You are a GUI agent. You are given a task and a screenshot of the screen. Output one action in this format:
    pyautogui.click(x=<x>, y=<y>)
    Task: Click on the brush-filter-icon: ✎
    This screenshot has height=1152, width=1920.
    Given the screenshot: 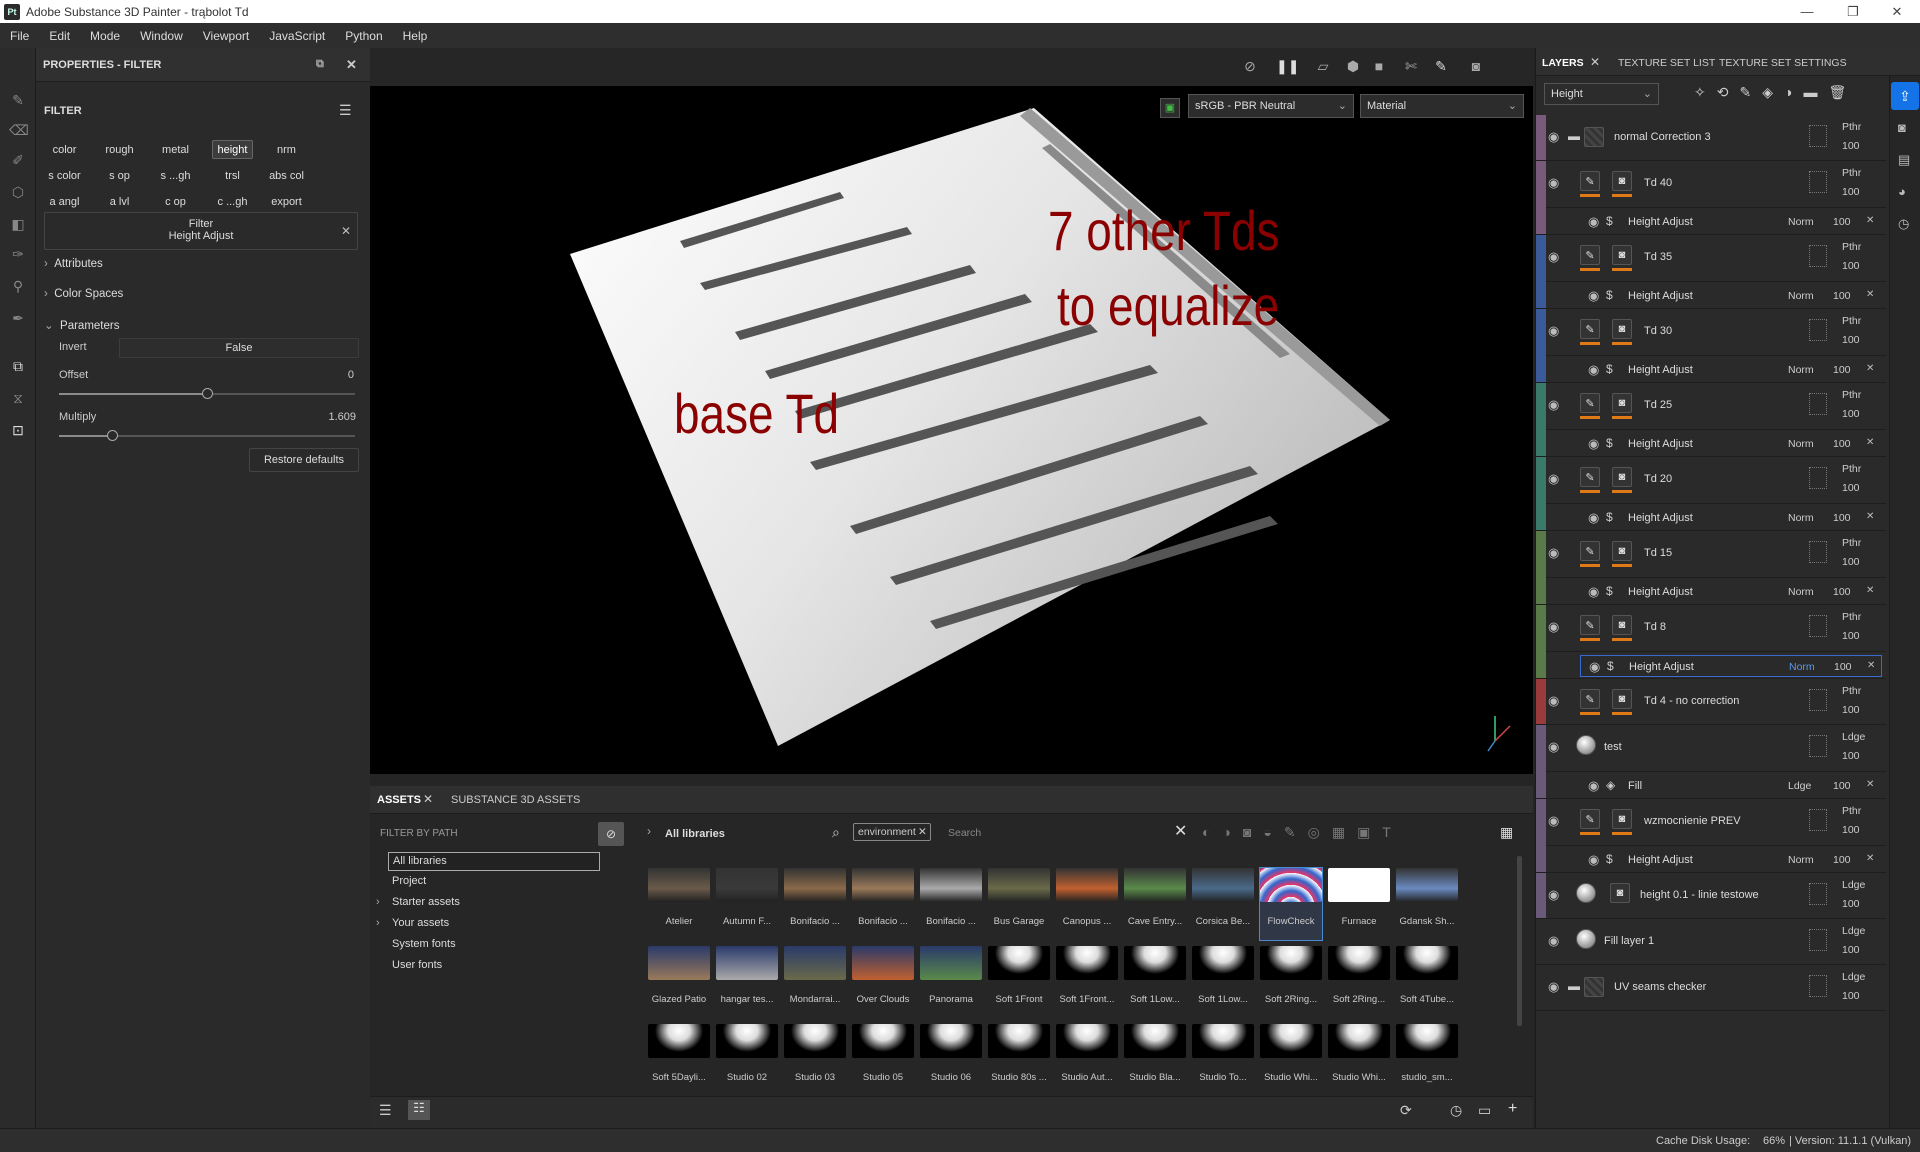 What is the action you would take?
    pyautogui.click(x=1290, y=832)
    